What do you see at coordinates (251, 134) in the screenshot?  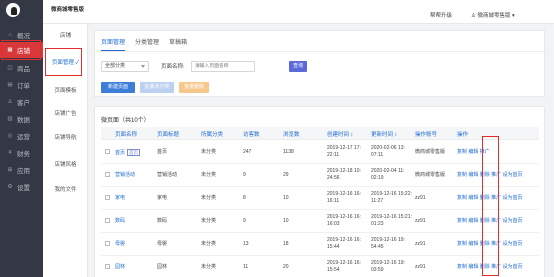 I see `col-visitors: 访客数` at bounding box center [251, 134].